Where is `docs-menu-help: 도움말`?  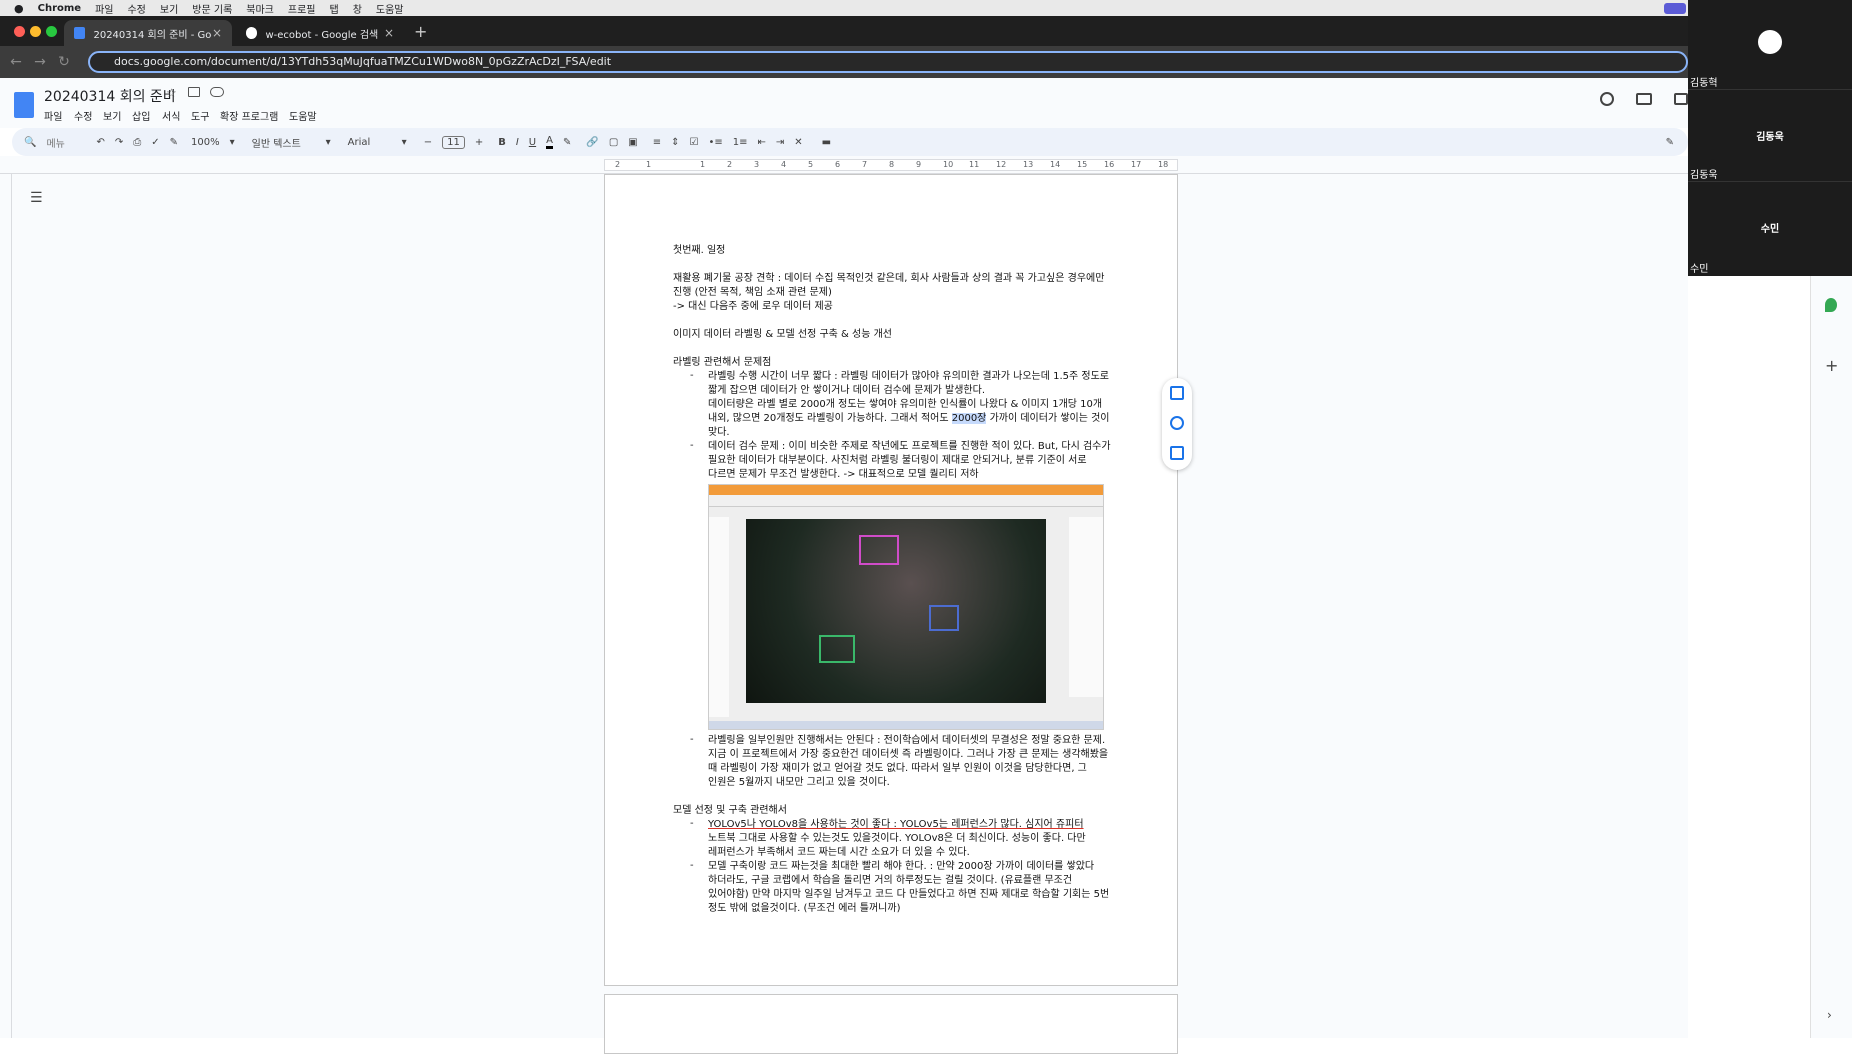
docs-menu-help: 도움말 is located at coordinates (303, 115).